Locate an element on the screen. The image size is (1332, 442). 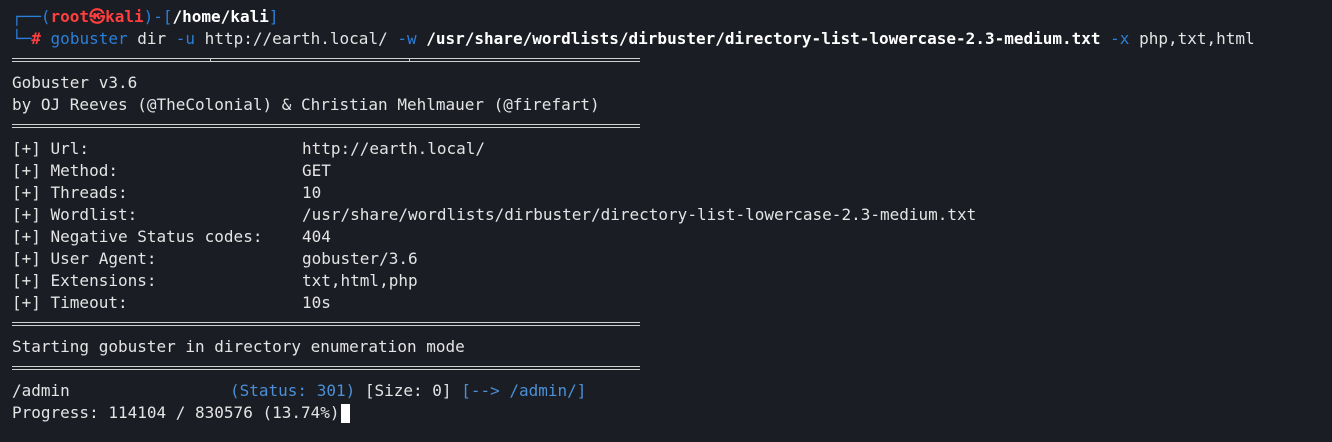
result-status: (Status: 301) is located at coordinates (293, 390).